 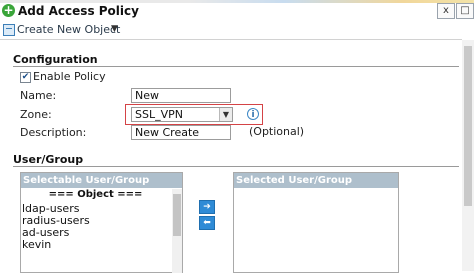 I want to click on description-input: New Create, so click(x=181, y=132).